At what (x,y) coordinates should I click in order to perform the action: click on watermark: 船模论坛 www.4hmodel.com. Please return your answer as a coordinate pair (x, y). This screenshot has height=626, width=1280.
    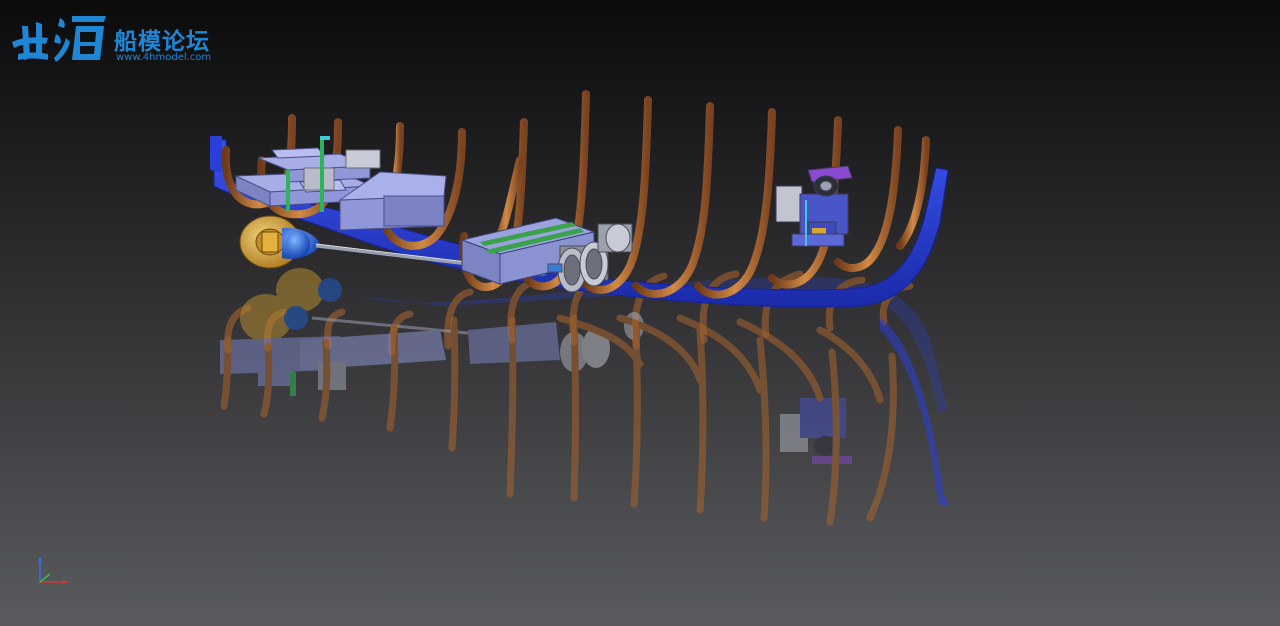
    Looking at the image, I should click on (128, 37).